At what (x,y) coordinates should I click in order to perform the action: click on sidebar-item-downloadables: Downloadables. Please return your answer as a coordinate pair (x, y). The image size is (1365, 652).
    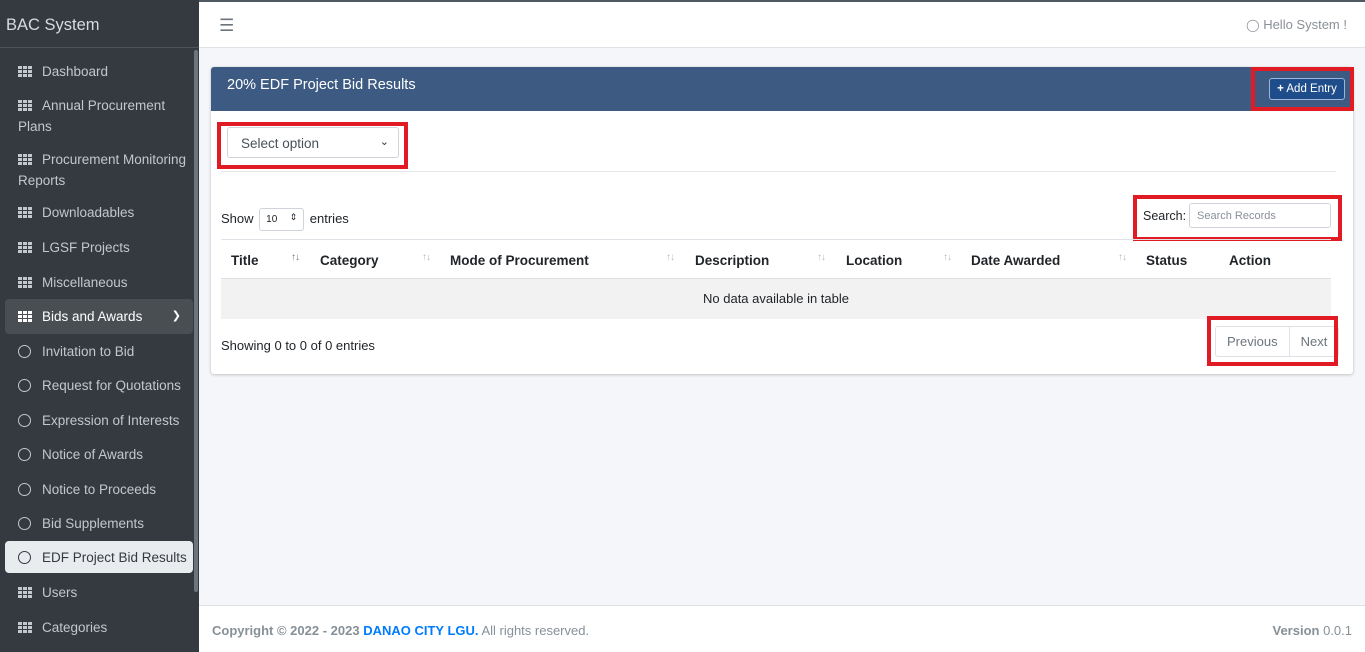
    Looking at the image, I should click on (99, 213).